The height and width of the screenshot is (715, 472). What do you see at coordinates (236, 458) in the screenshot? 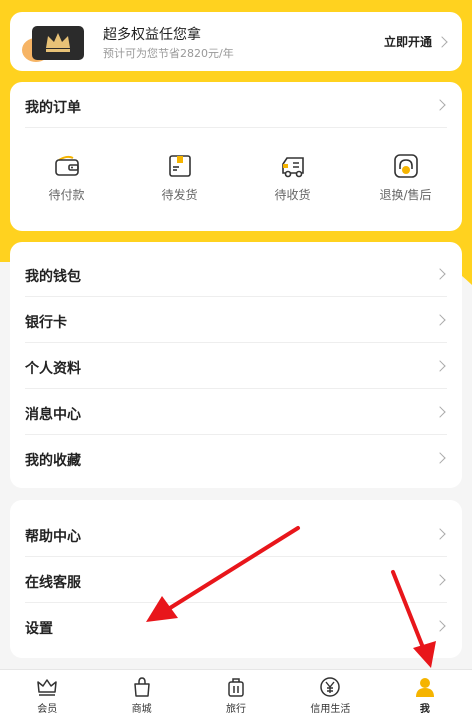
I see `menu-item-favorites: 我的收藏` at bounding box center [236, 458].